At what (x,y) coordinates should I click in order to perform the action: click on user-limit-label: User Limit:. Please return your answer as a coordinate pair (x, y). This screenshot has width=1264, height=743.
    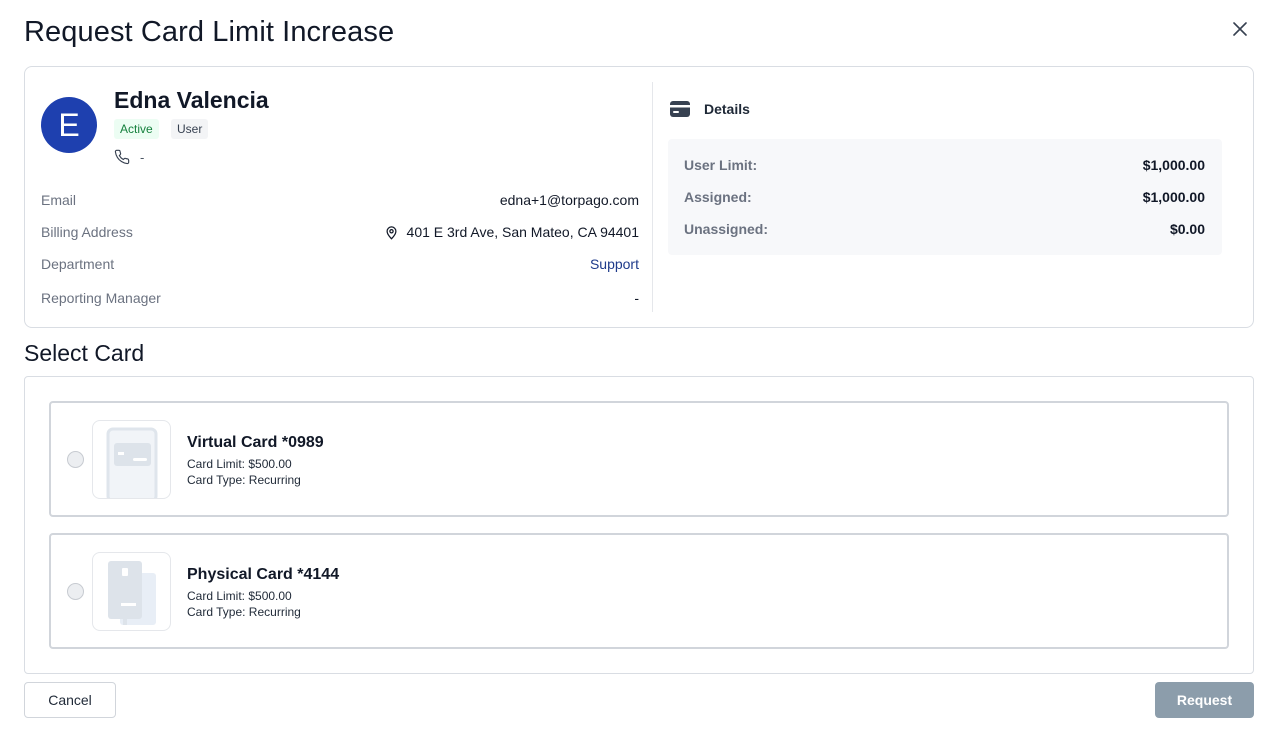
    Looking at the image, I should click on (721, 165).